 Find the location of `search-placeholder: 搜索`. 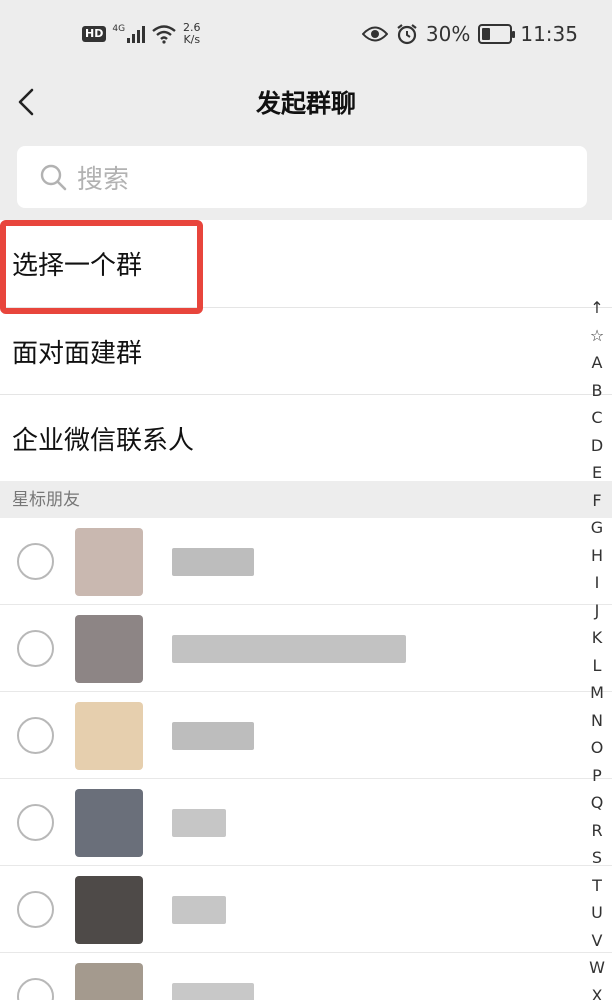

search-placeholder: 搜索 is located at coordinates (103, 179).